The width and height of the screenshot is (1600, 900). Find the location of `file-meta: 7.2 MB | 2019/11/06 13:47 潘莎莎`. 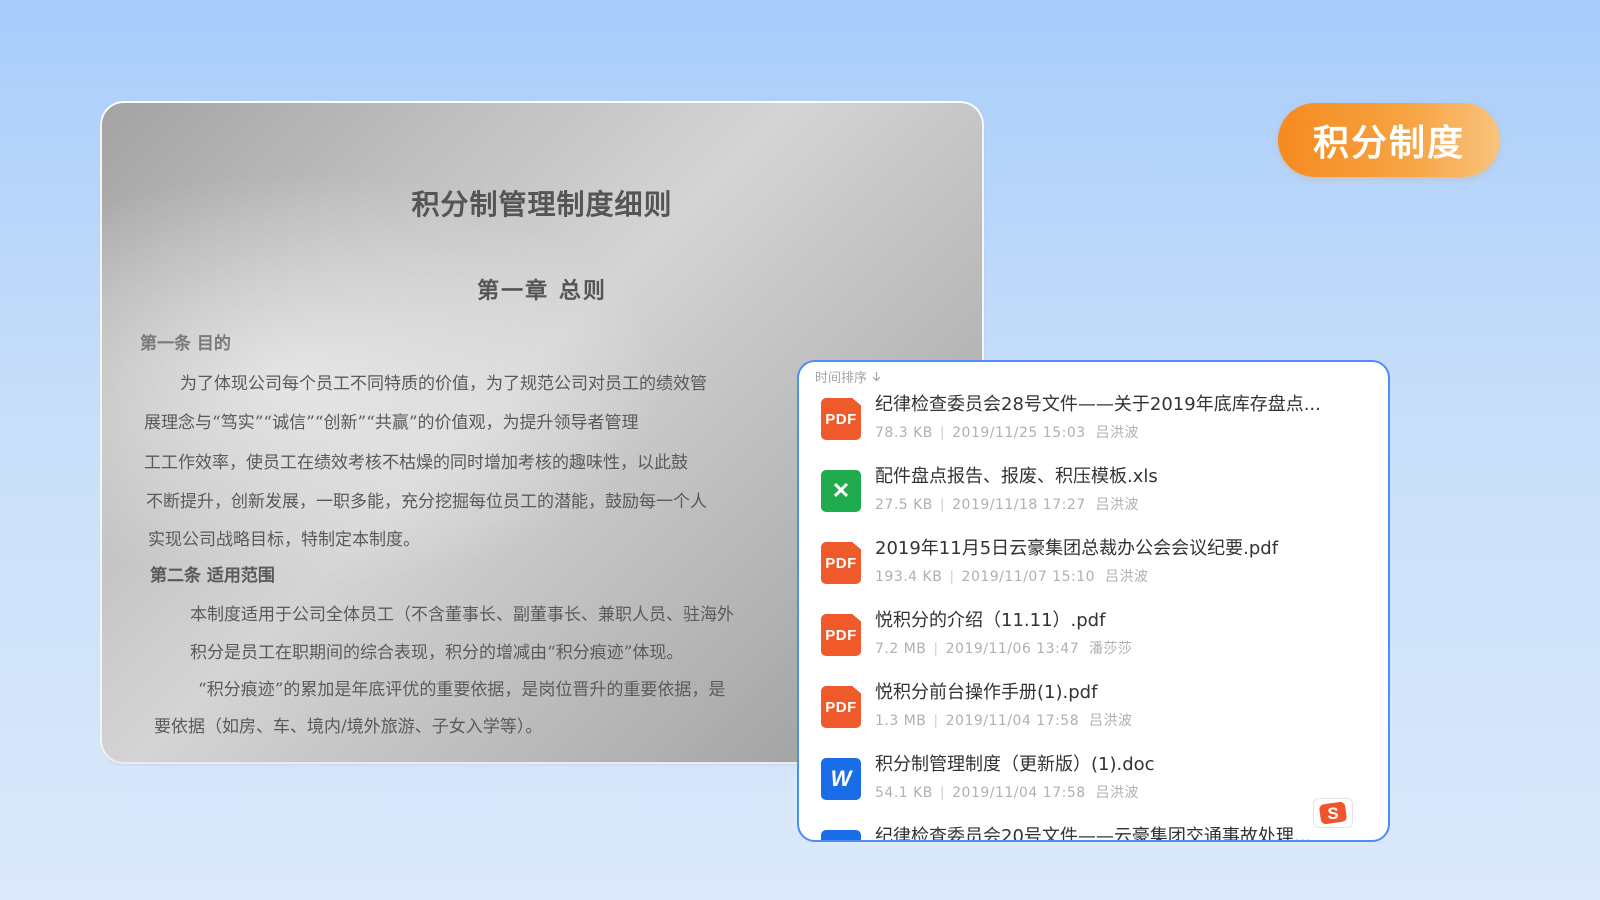

file-meta: 7.2 MB | 2019/11/06 13:47 潘莎莎 is located at coordinates (1004, 648).